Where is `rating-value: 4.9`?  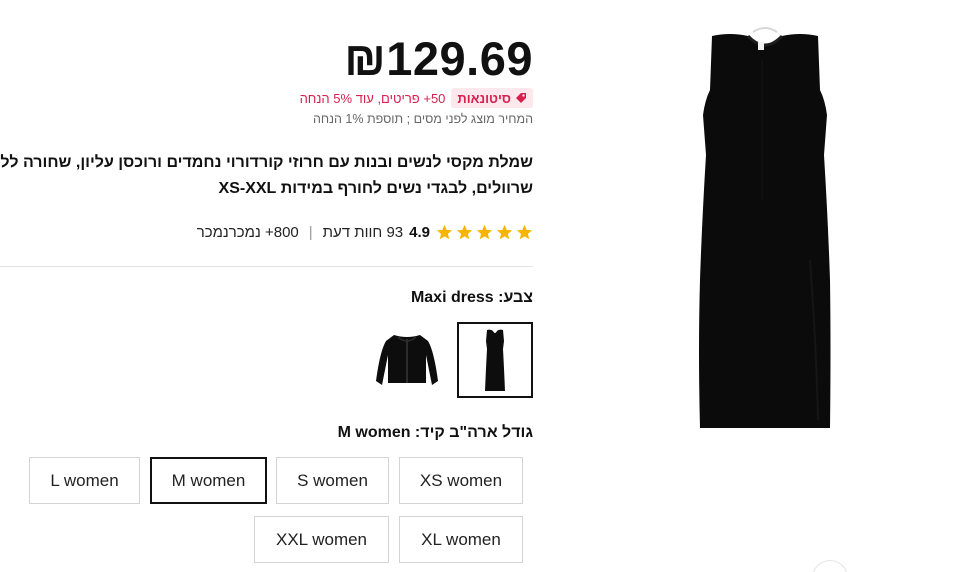 rating-value: 4.9 is located at coordinates (419, 232).